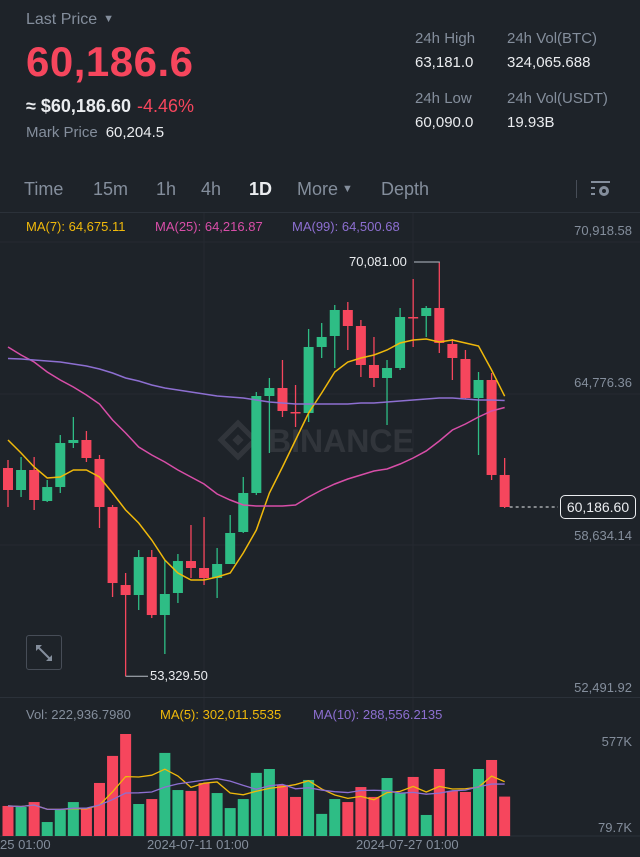 Image resolution: width=640 pixels, height=857 pixels. What do you see at coordinates (407, 844) in the screenshot?
I see `x-axis-label: 2024-07-27 01:00` at bounding box center [407, 844].